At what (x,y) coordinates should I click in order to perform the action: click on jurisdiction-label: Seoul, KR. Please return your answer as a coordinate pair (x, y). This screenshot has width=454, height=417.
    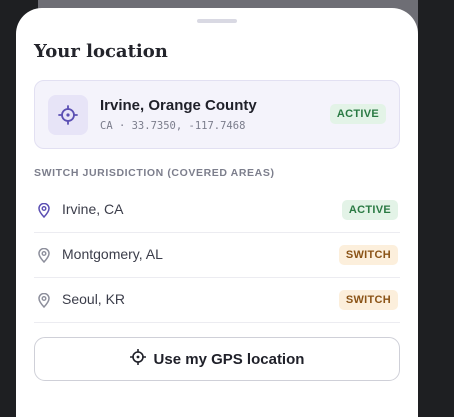
    Looking at the image, I should click on (94, 299).